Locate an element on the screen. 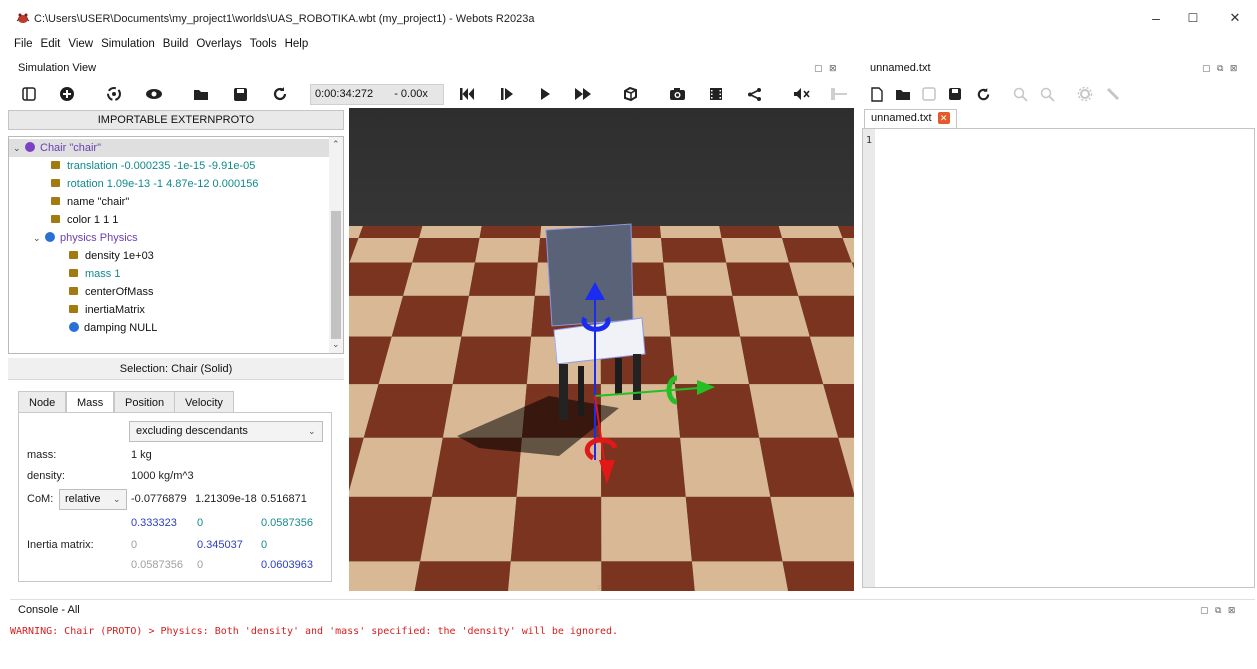  record-icon is located at coordinates (716, 94).